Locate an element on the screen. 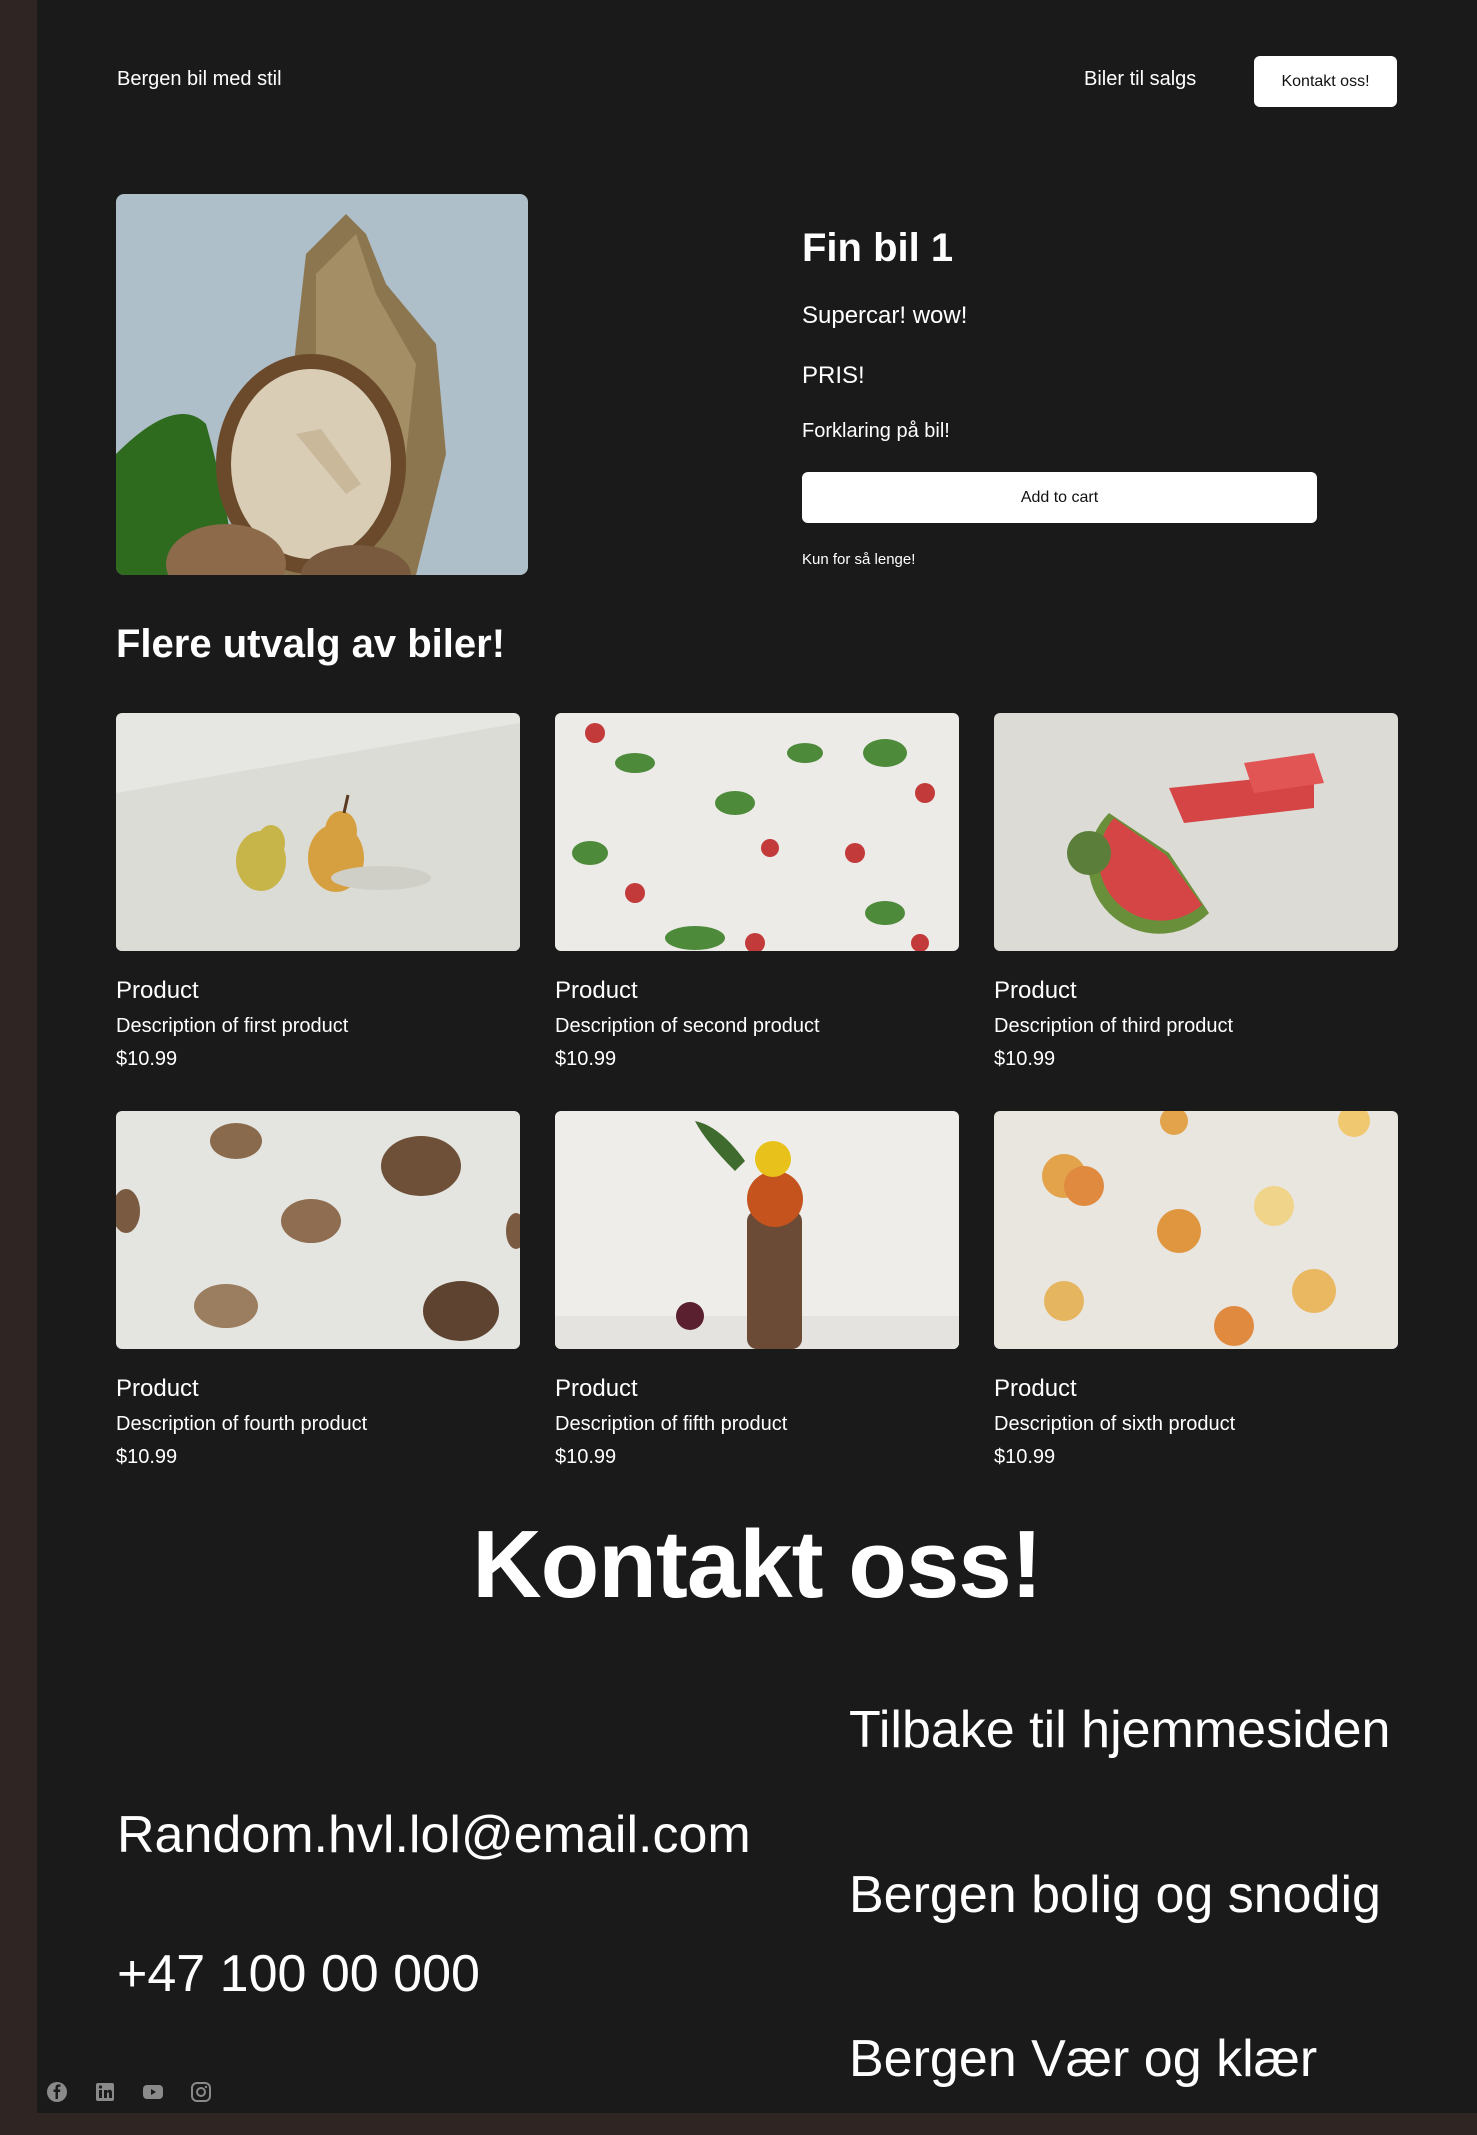 The height and width of the screenshot is (2135, 1477). product-subtitle: Supercar! wow! is located at coordinates (885, 315).